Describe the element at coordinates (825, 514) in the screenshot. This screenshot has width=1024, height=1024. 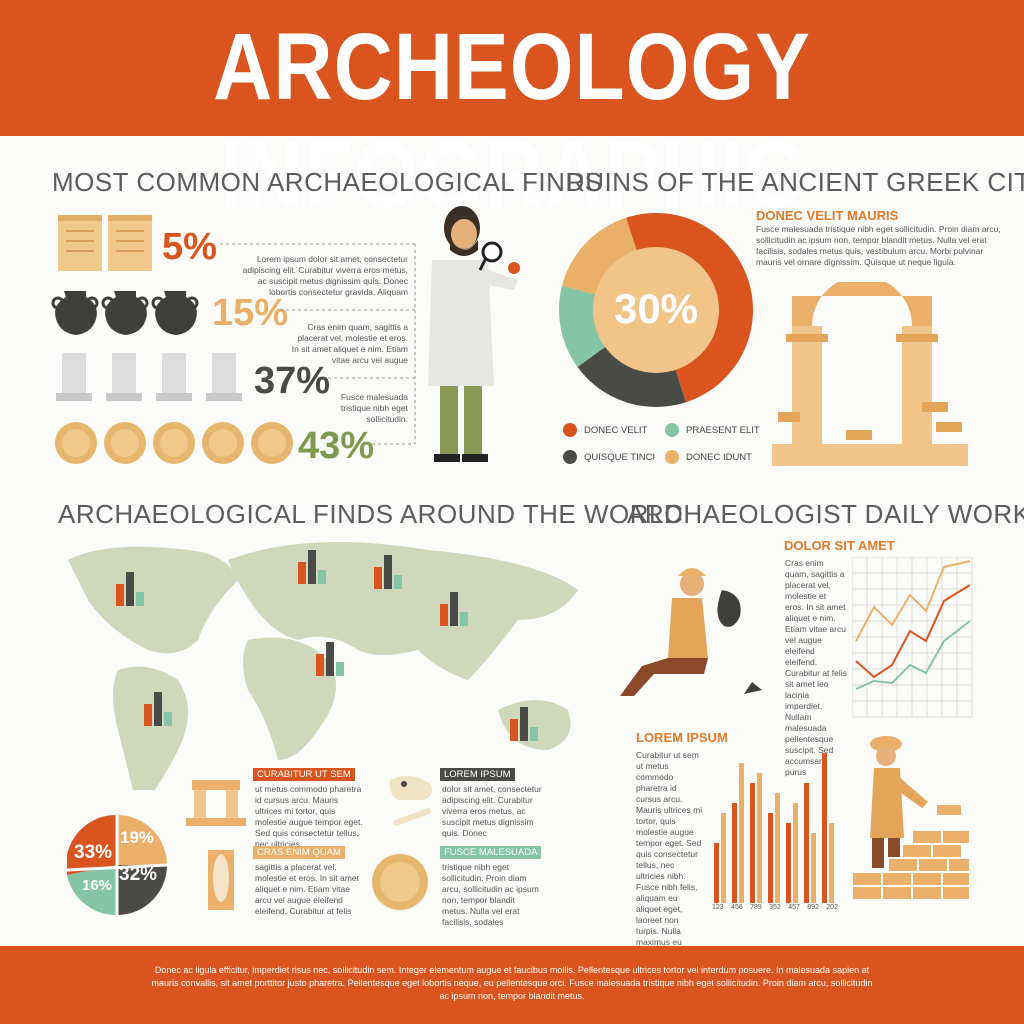
I see `daily-section-title: ARCHAEOLOGIST DAILY WORK` at that location.